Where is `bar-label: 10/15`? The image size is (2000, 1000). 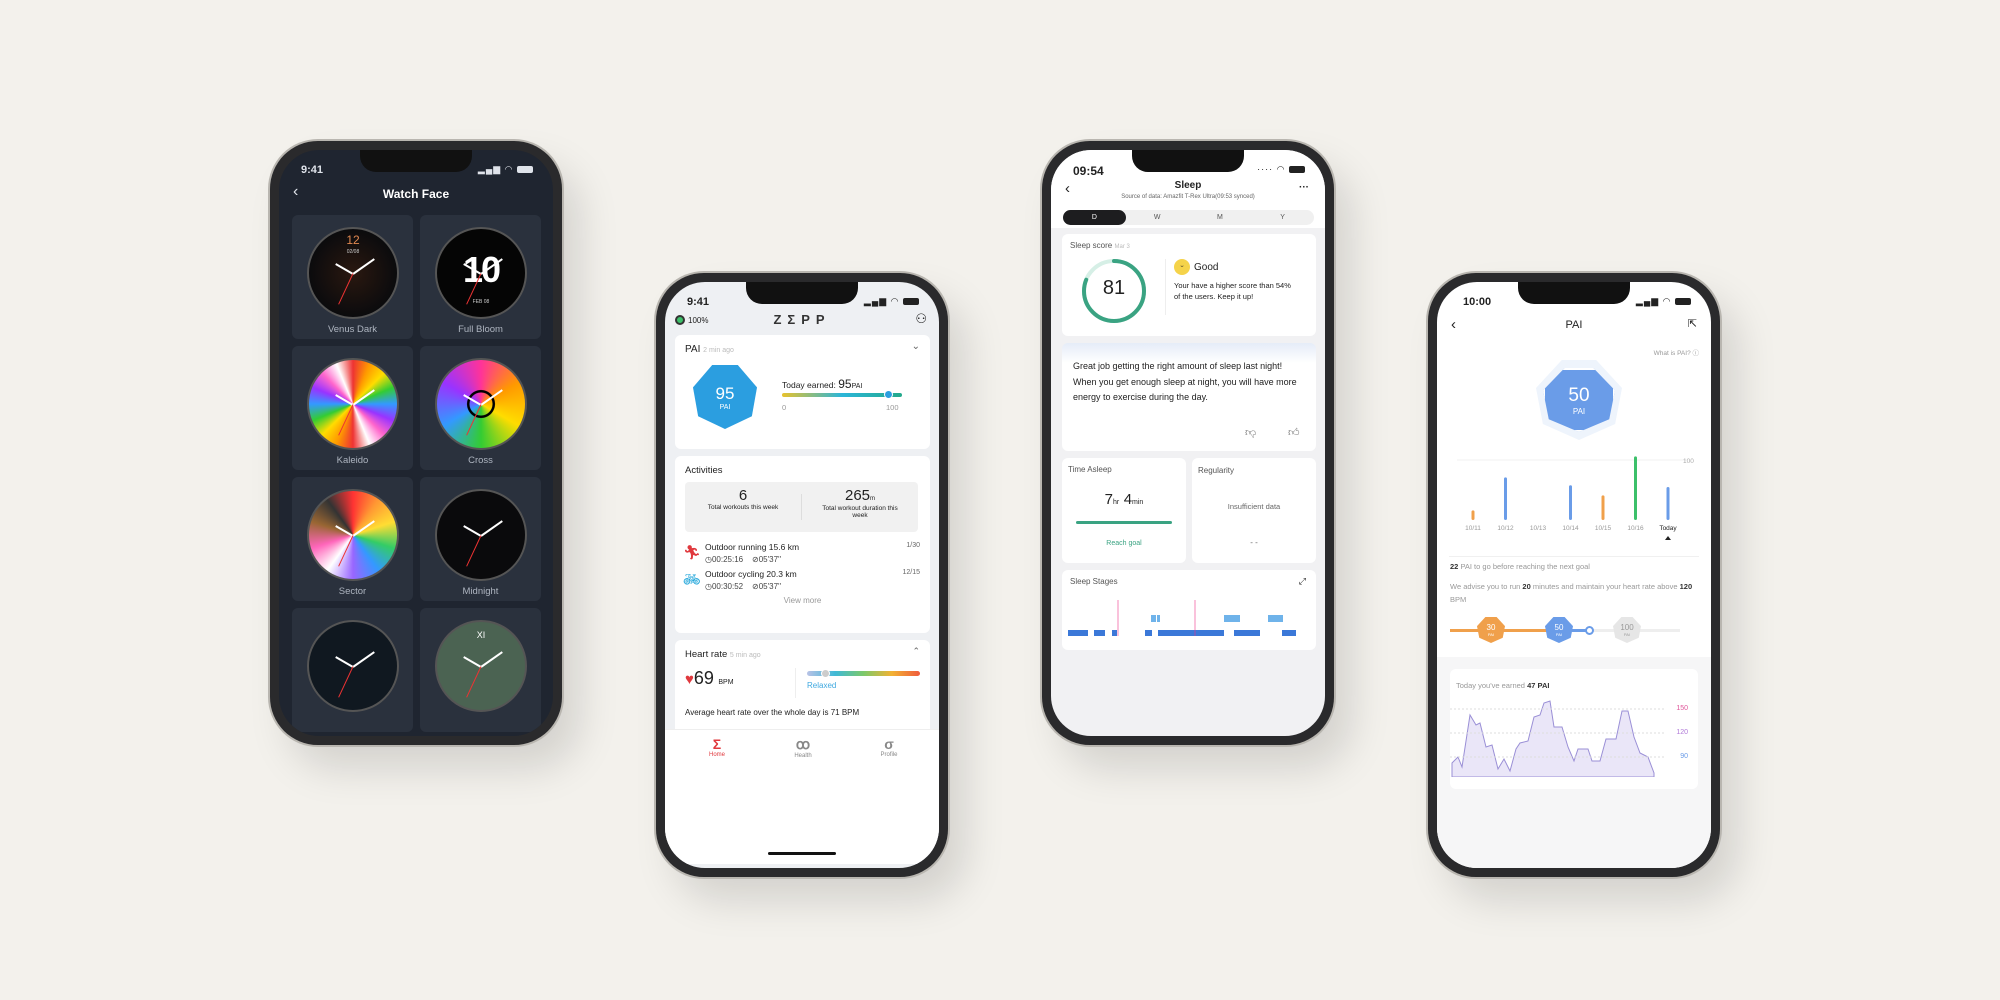 bar-label: 10/15 is located at coordinates (1603, 528).